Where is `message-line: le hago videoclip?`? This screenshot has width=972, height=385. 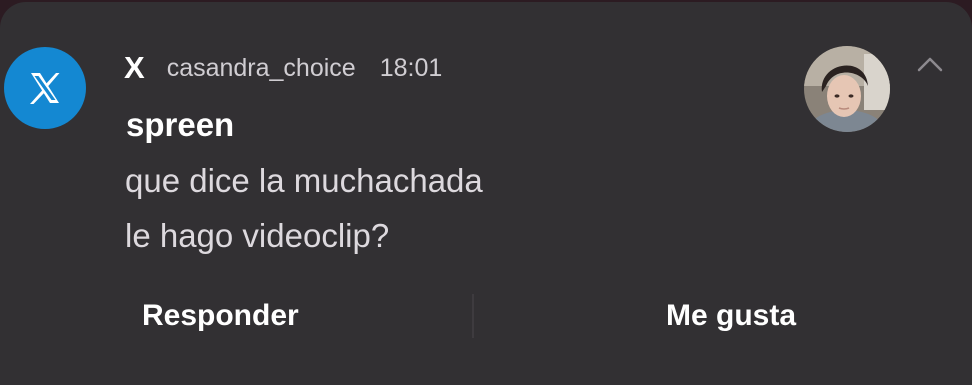
message-line: le hago videoclip? is located at coordinates (257, 235).